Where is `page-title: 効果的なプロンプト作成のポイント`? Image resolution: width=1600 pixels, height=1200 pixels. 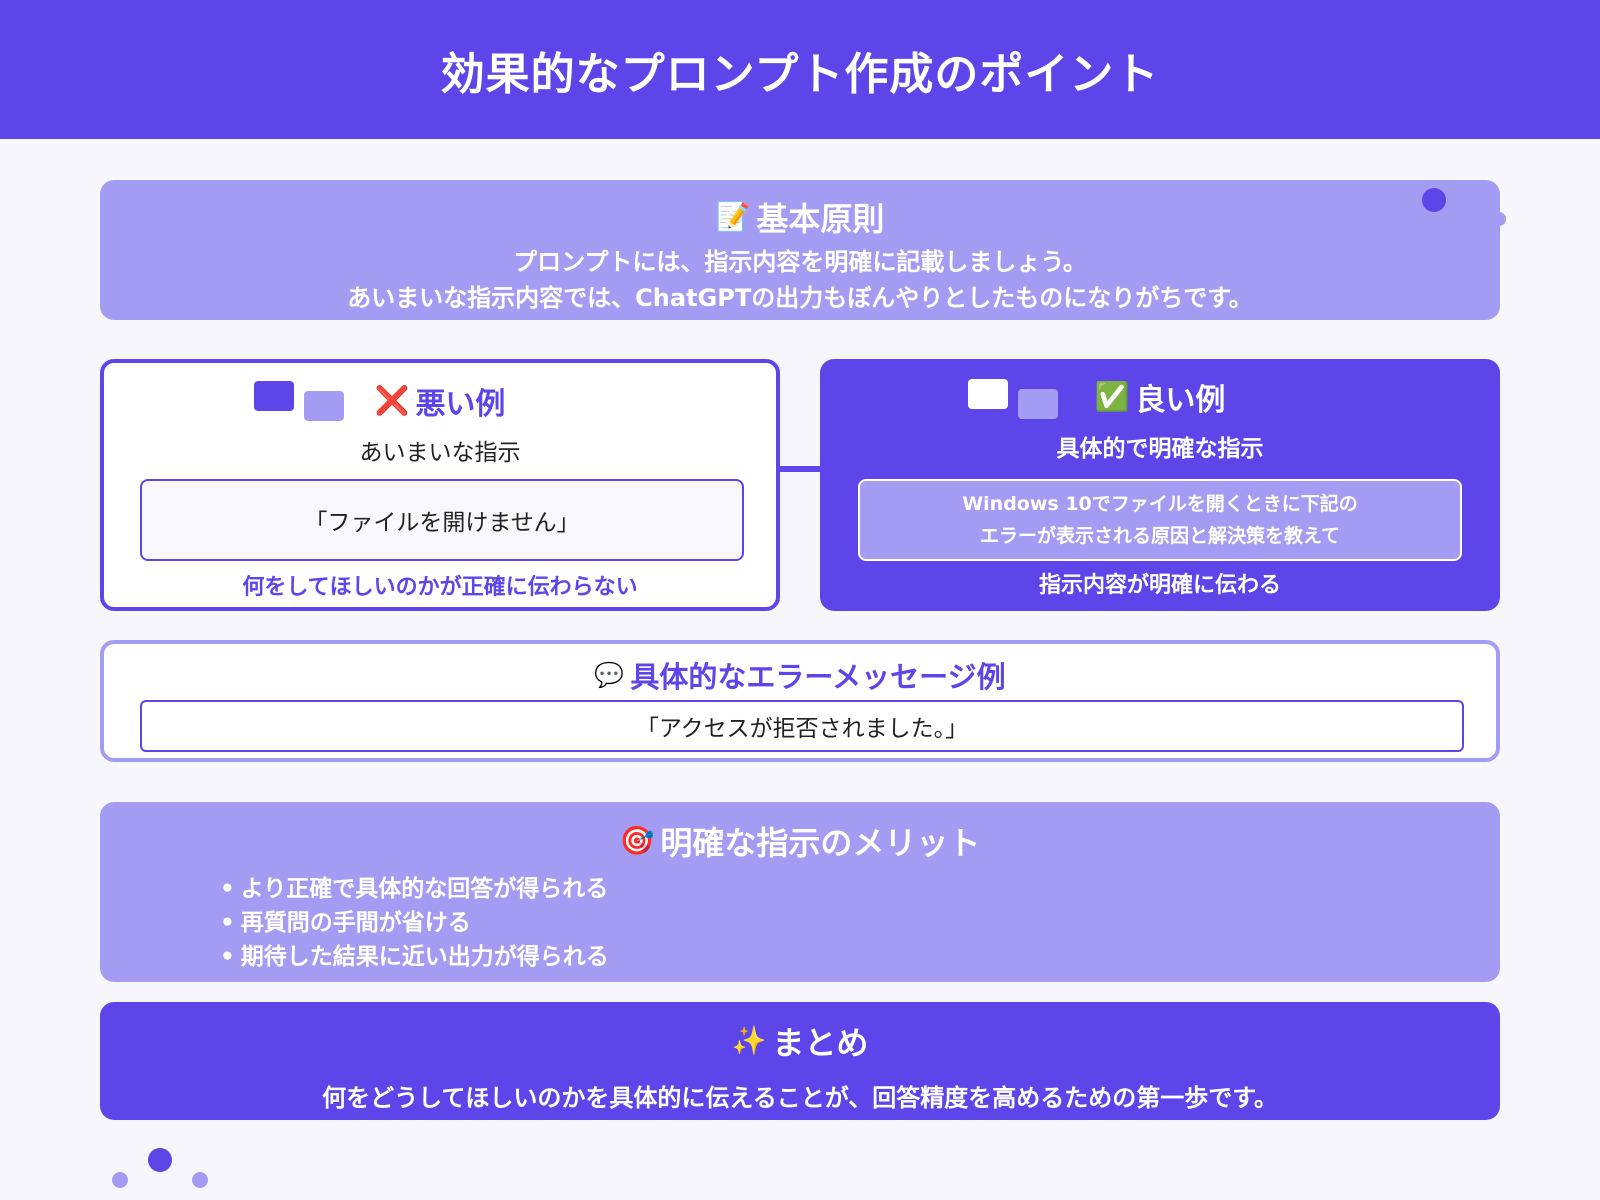 page-title: 効果的なプロンプト作成のポイント is located at coordinates (800, 74).